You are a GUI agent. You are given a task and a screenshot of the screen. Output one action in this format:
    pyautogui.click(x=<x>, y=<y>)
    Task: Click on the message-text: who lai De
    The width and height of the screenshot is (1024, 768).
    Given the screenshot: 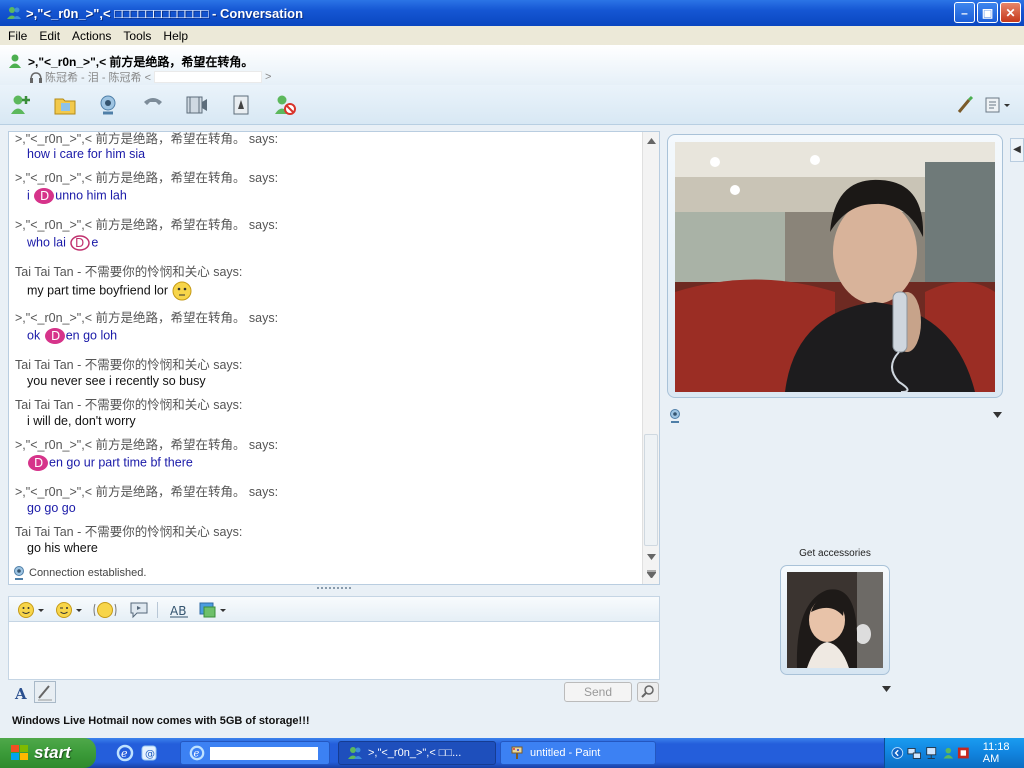 What is the action you would take?
    pyautogui.click(x=62, y=243)
    